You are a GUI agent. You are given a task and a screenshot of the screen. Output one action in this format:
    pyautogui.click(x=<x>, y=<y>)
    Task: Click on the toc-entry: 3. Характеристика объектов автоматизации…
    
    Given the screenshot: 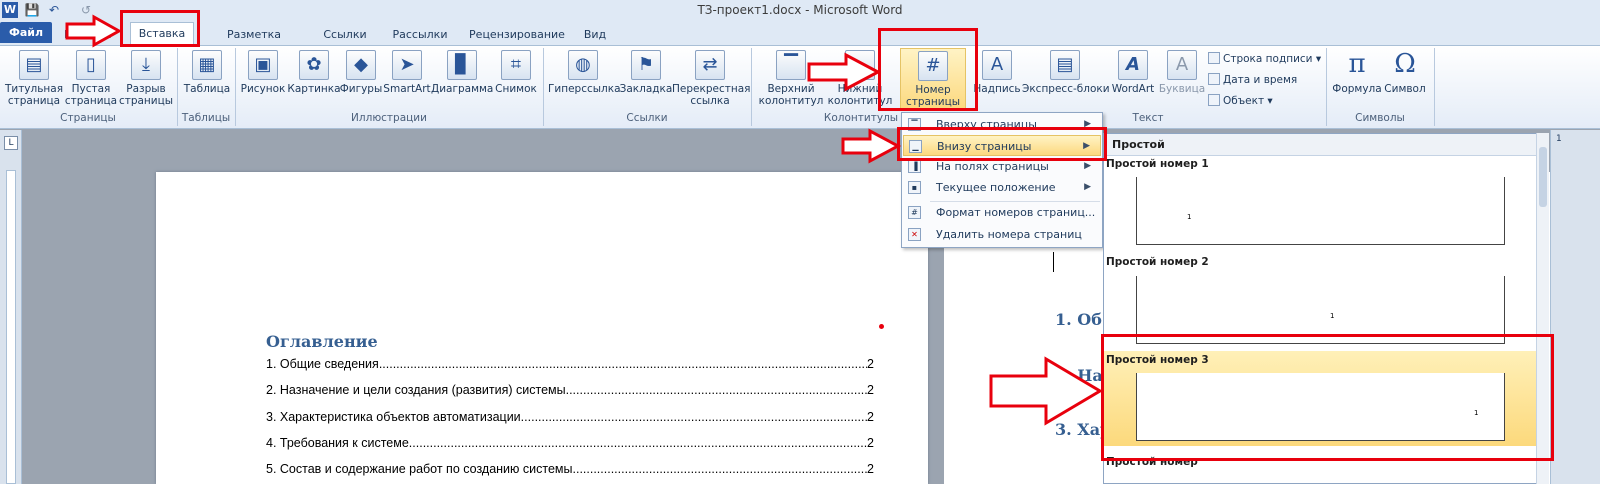 What is the action you would take?
    pyautogui.click(x=570, y=418)
    